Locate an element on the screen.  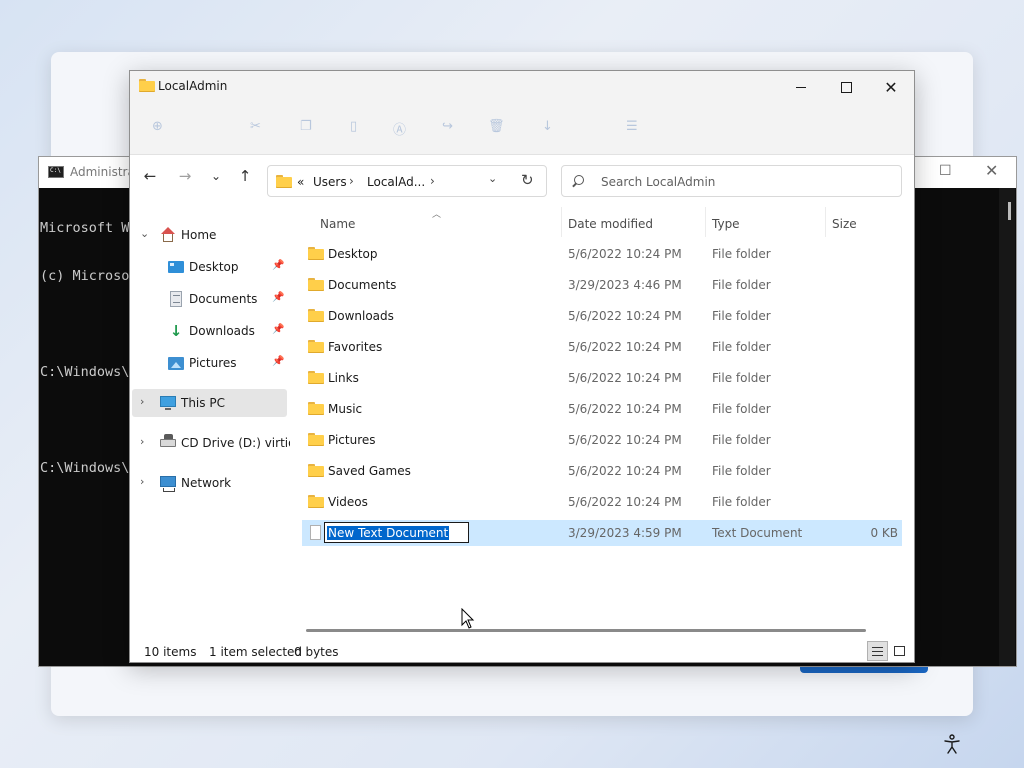
address-bar: « Users › LocalAd... › ⌄ ↻ is located at coordinates (407, 181).